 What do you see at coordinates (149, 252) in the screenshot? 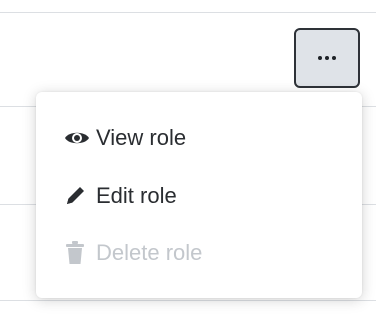
I see `delete-role-label: Delete role` at bounding box center [149, 252].